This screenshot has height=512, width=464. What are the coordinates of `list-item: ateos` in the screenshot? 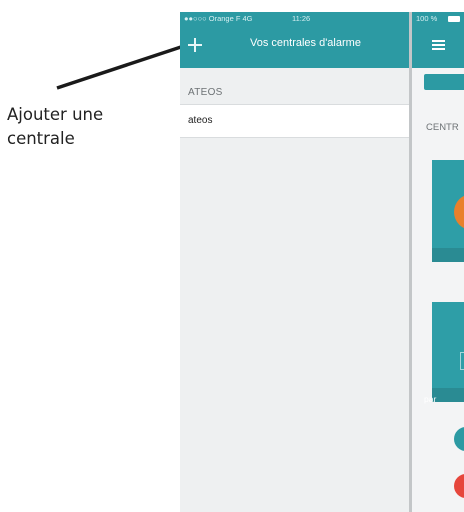 It's located at (294, 121).